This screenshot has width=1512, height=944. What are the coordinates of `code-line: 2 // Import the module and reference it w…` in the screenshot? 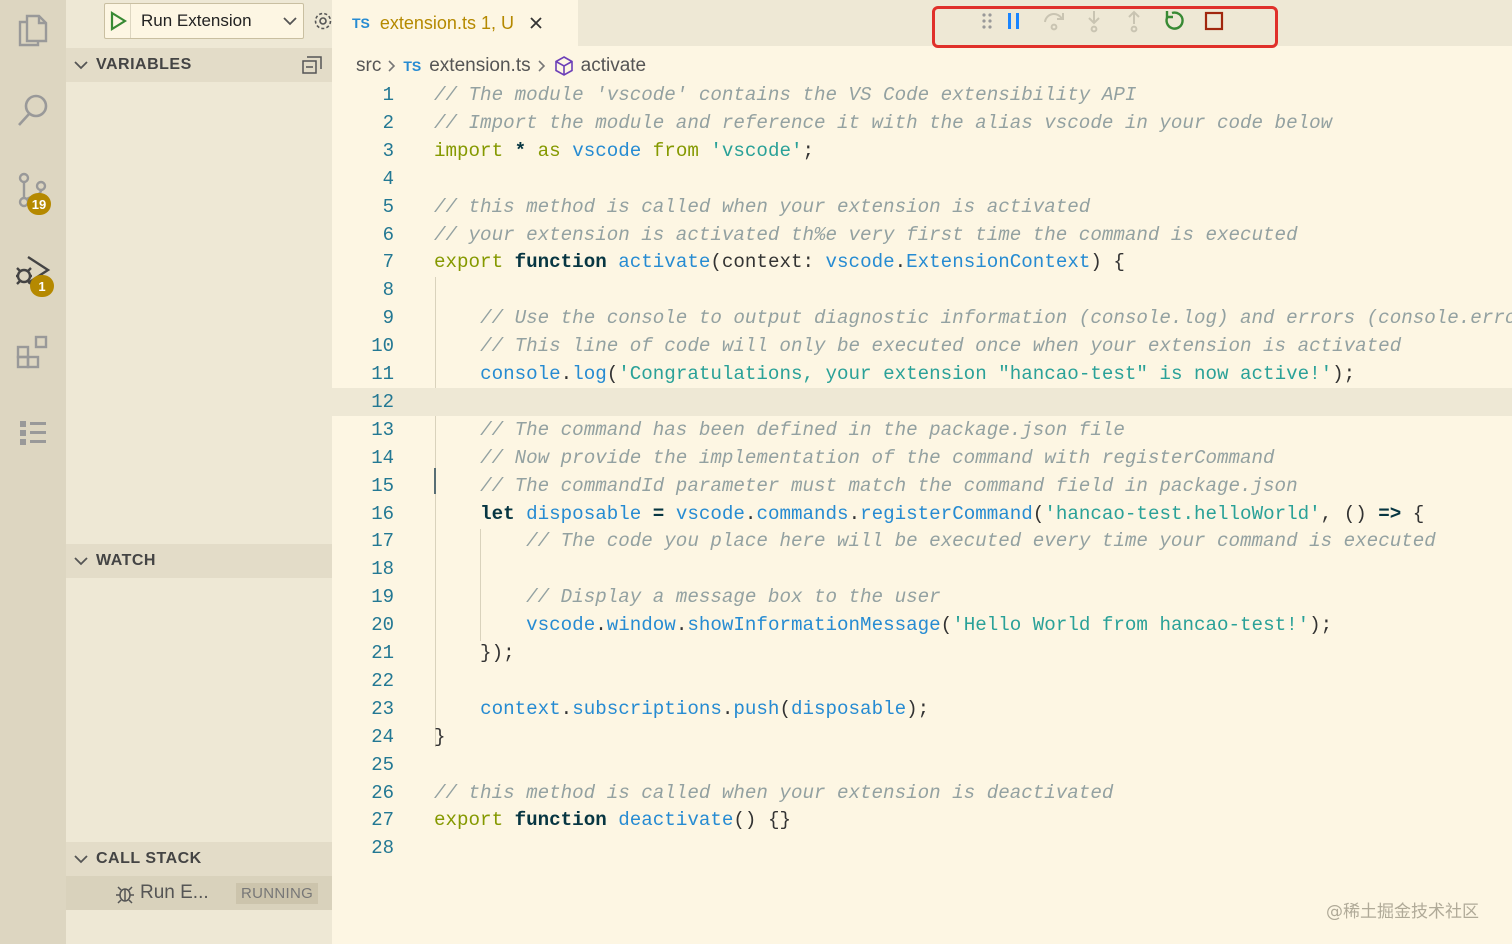 It's located at (922, 123).